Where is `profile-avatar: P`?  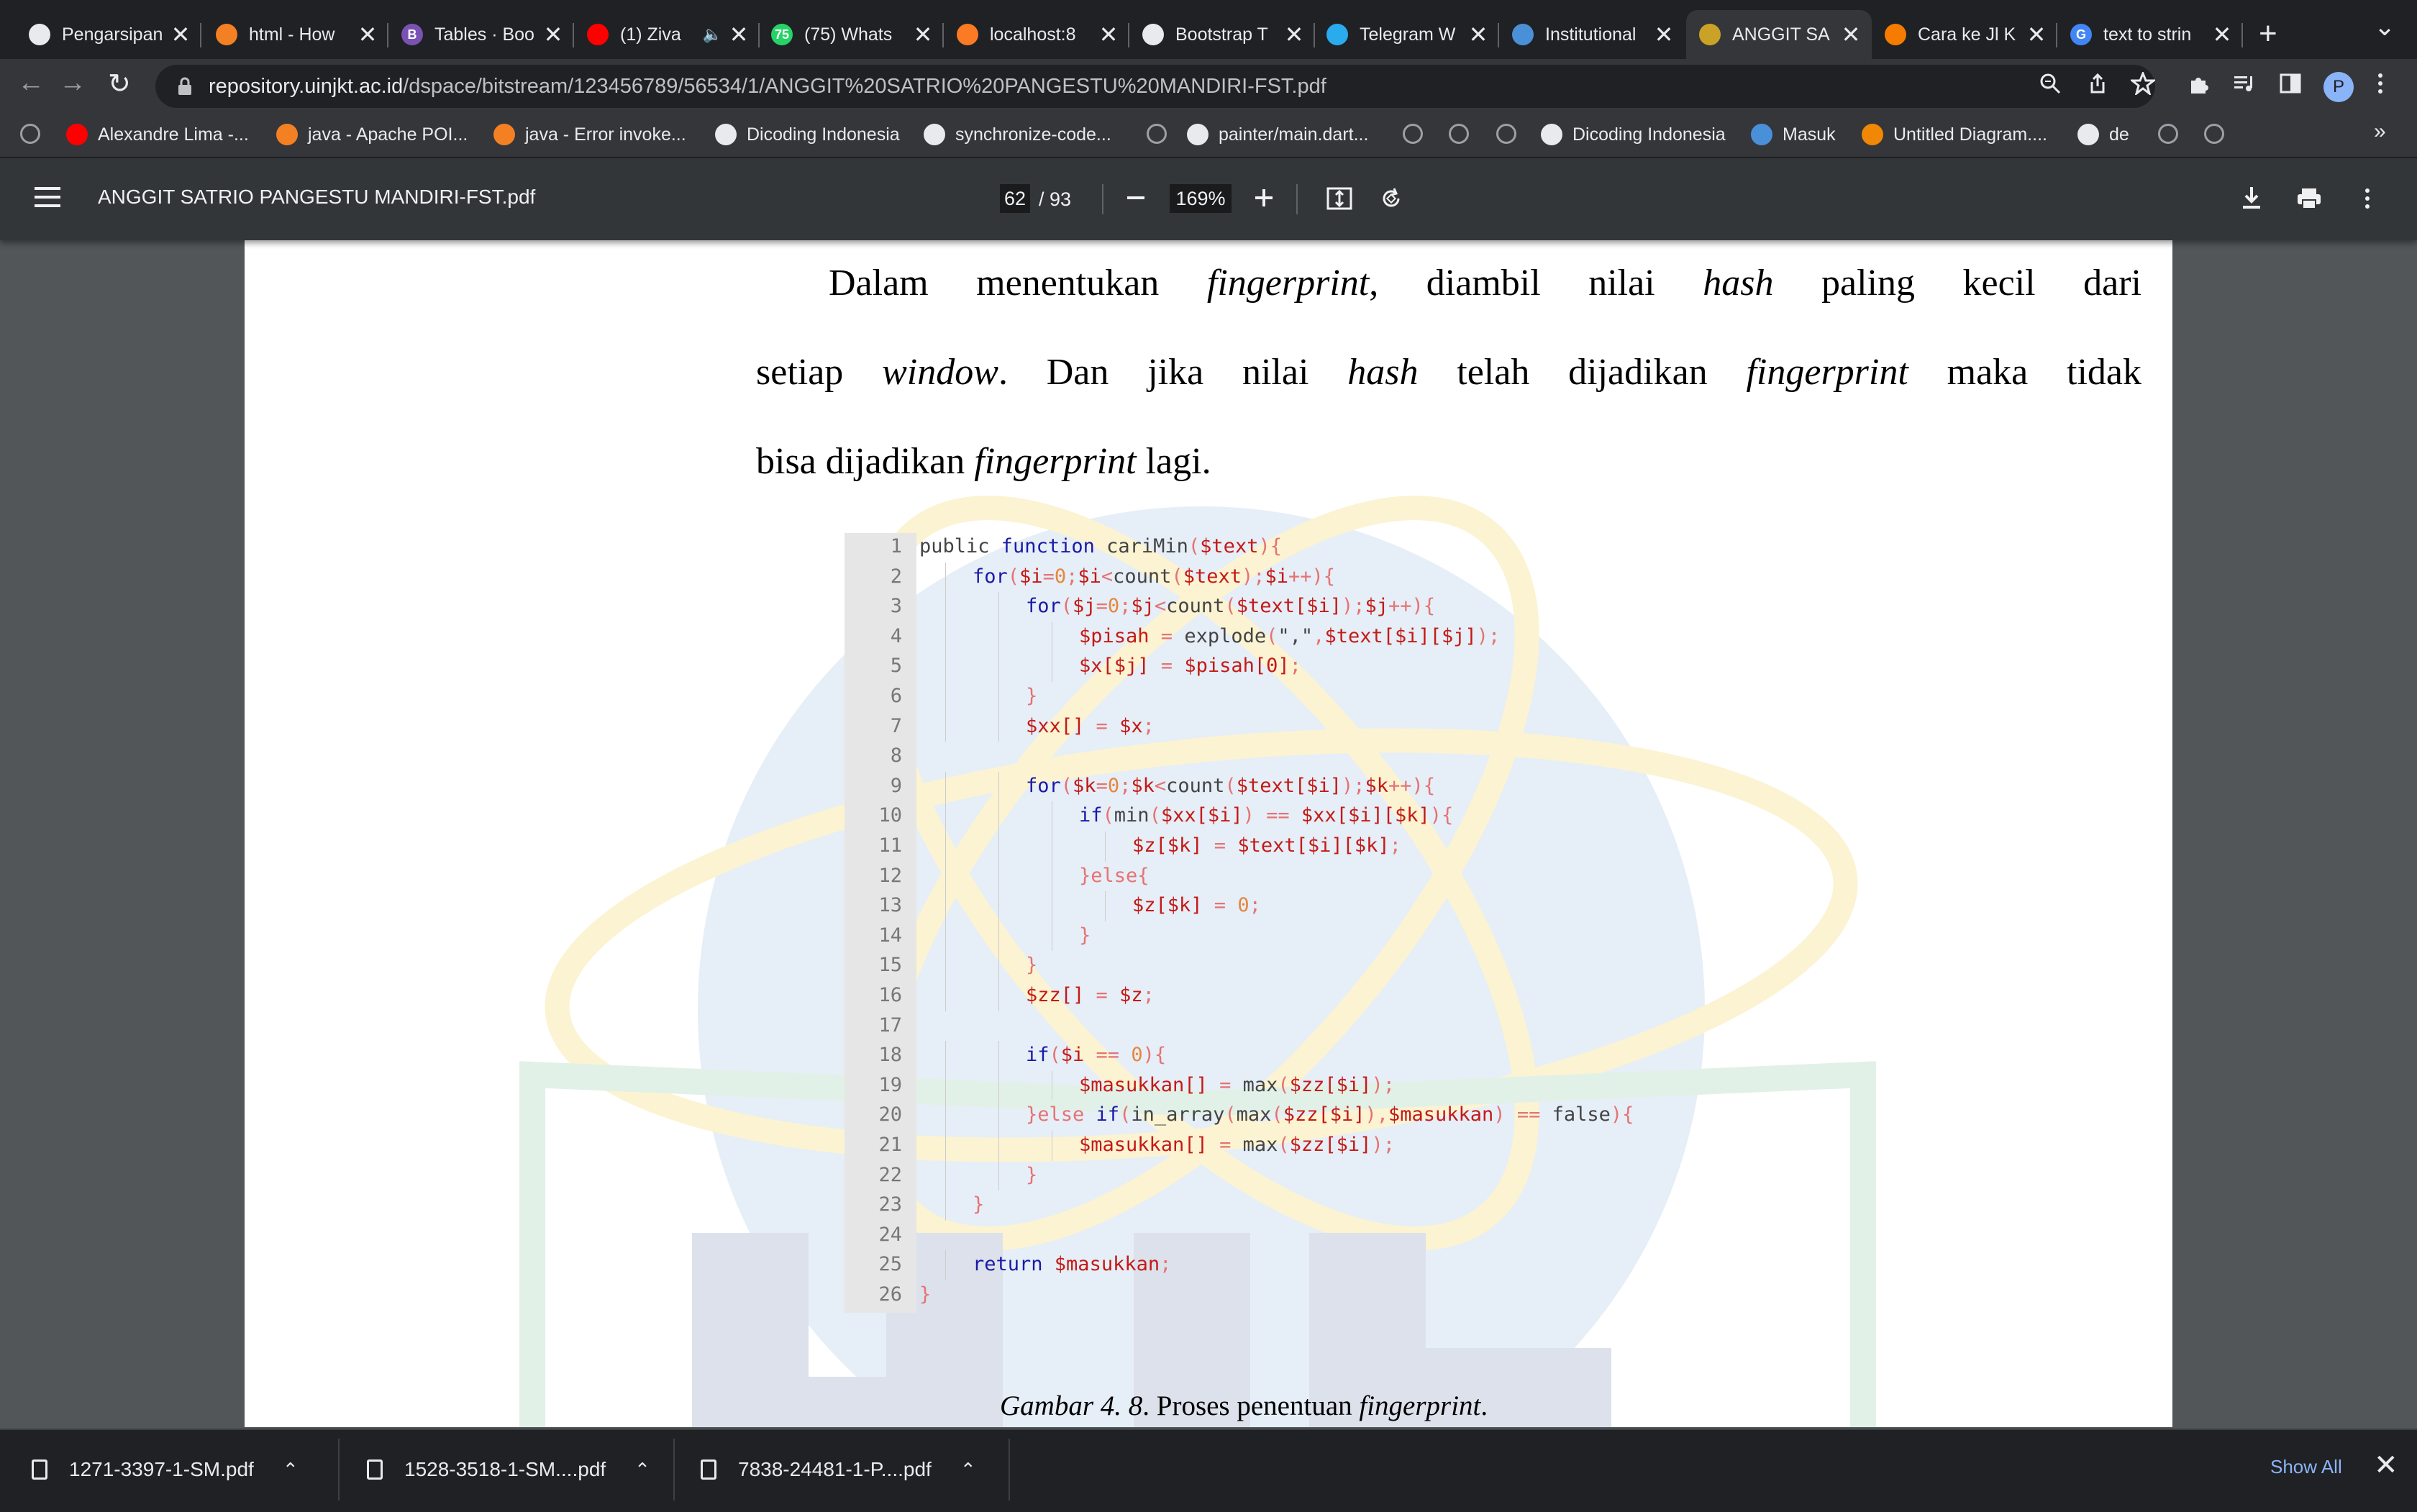 profile-avatar: P is located at coordinates (2339, 87).